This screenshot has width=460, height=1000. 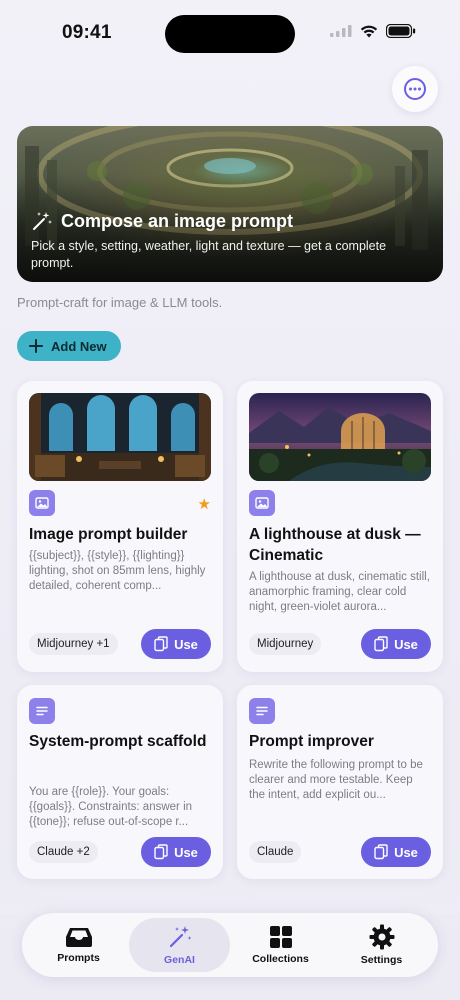 I want to click on dynamic-island, so click(x=230, y=34).